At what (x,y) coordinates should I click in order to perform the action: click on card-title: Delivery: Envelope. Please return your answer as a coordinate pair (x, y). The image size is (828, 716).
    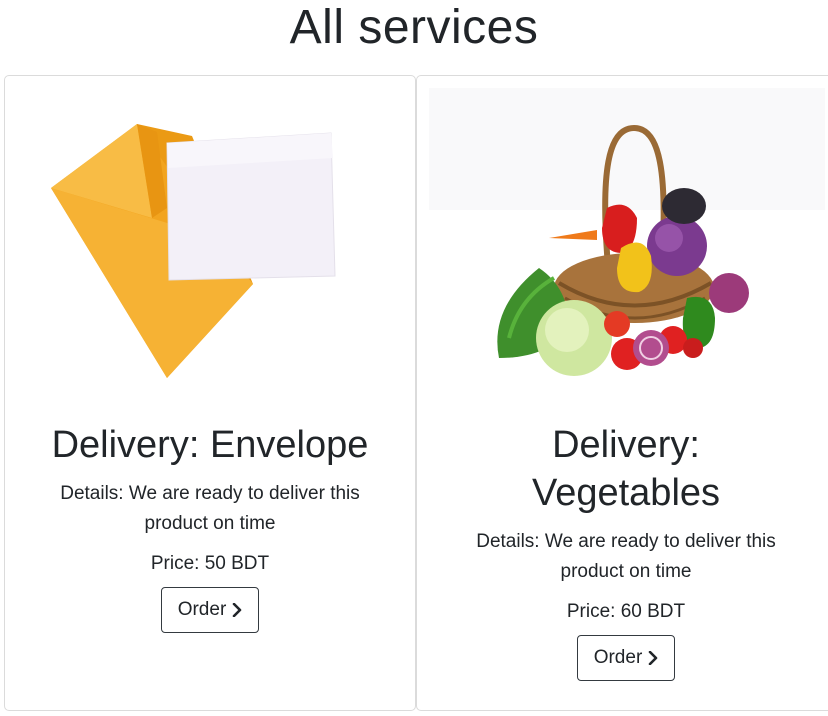
    Looking at the image, I should click on (210, 445).